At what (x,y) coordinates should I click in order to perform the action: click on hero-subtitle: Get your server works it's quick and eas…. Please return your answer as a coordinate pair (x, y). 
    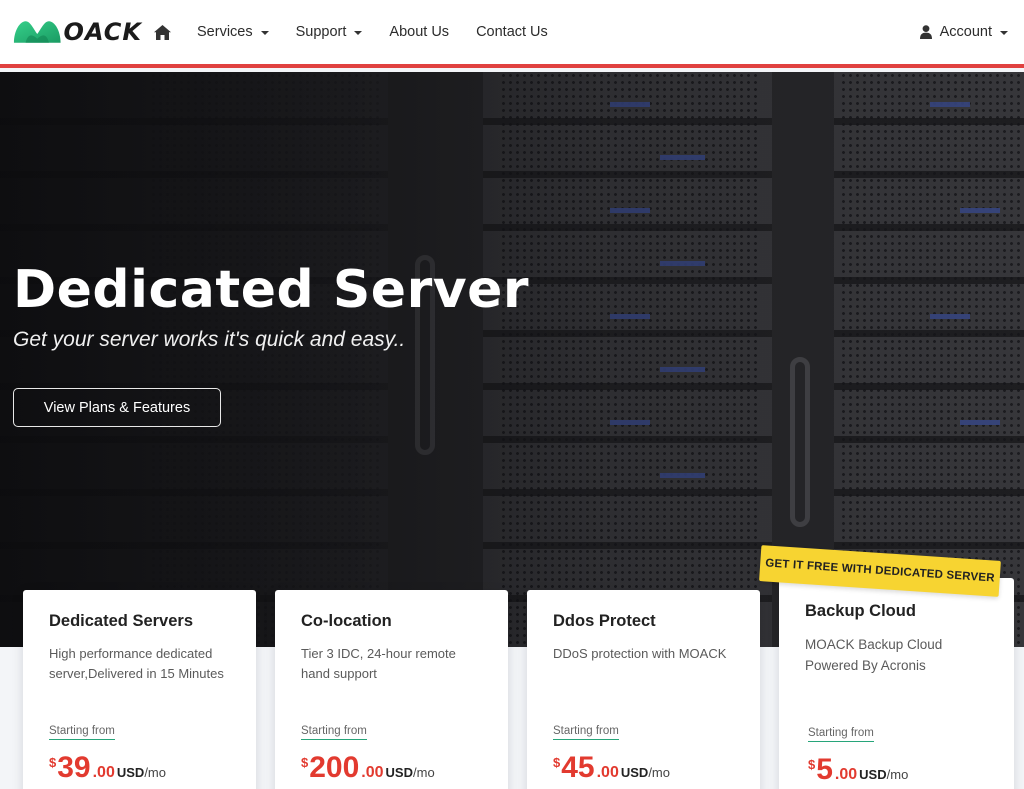
    Looking at the image, I should click on (209, 339).